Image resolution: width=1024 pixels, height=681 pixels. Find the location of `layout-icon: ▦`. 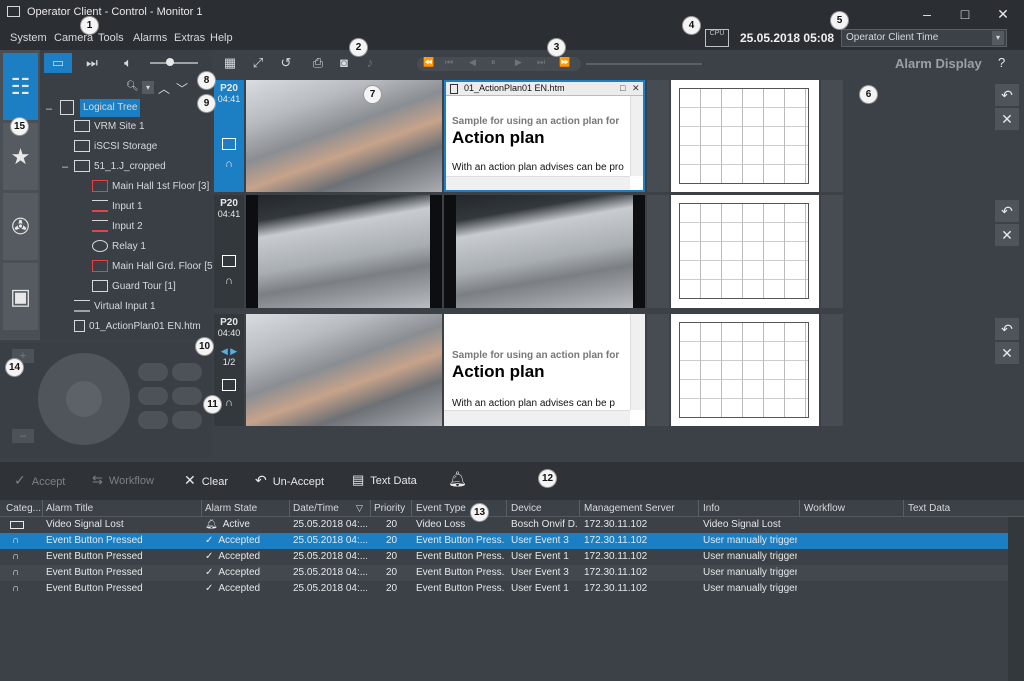

layout-icon: ▦ is located at coordinates (230, 63).